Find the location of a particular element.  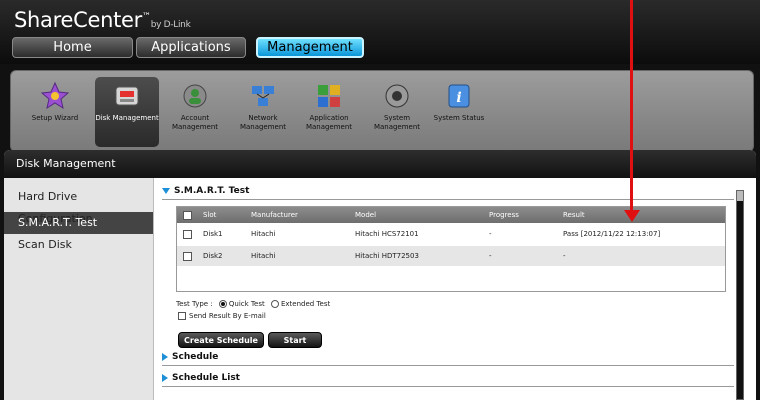

row-checkbox-disk1 is located at coordinates (187, 234).